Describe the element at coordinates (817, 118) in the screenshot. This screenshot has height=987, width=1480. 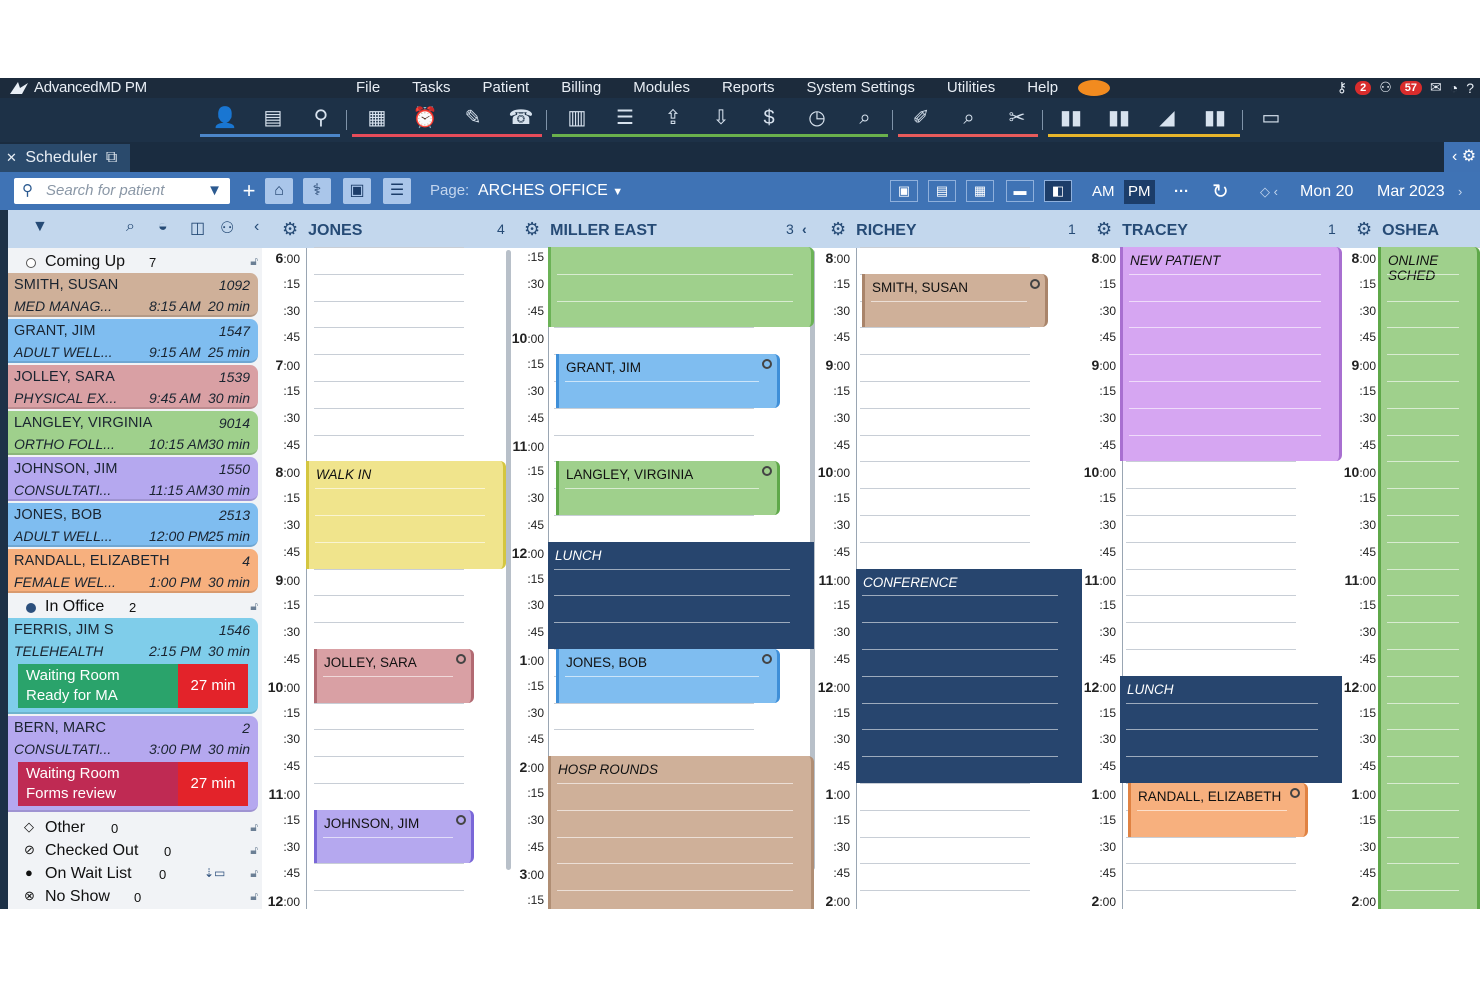
I see `clock-icon: ◷` at that location.